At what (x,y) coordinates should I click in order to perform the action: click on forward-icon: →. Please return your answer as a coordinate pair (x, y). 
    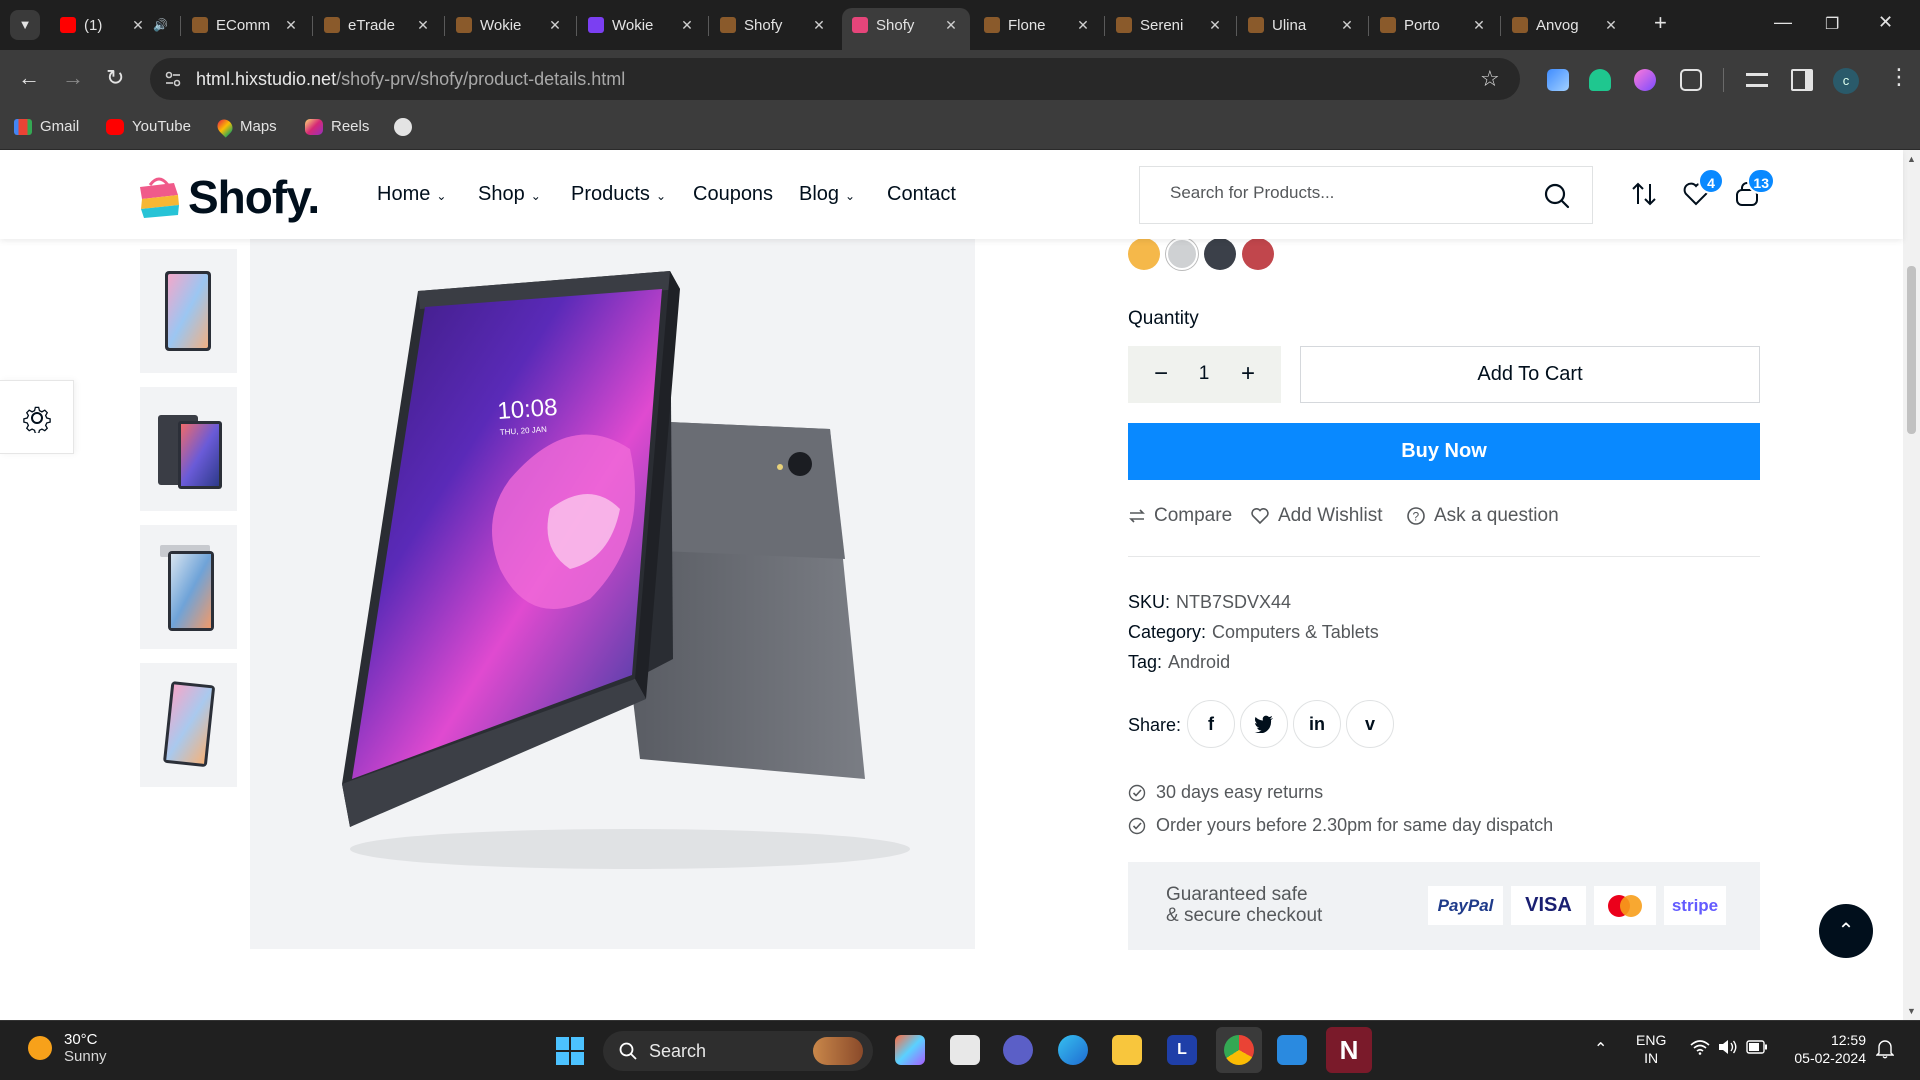
    Looking at the image, I should click on (73, 78).